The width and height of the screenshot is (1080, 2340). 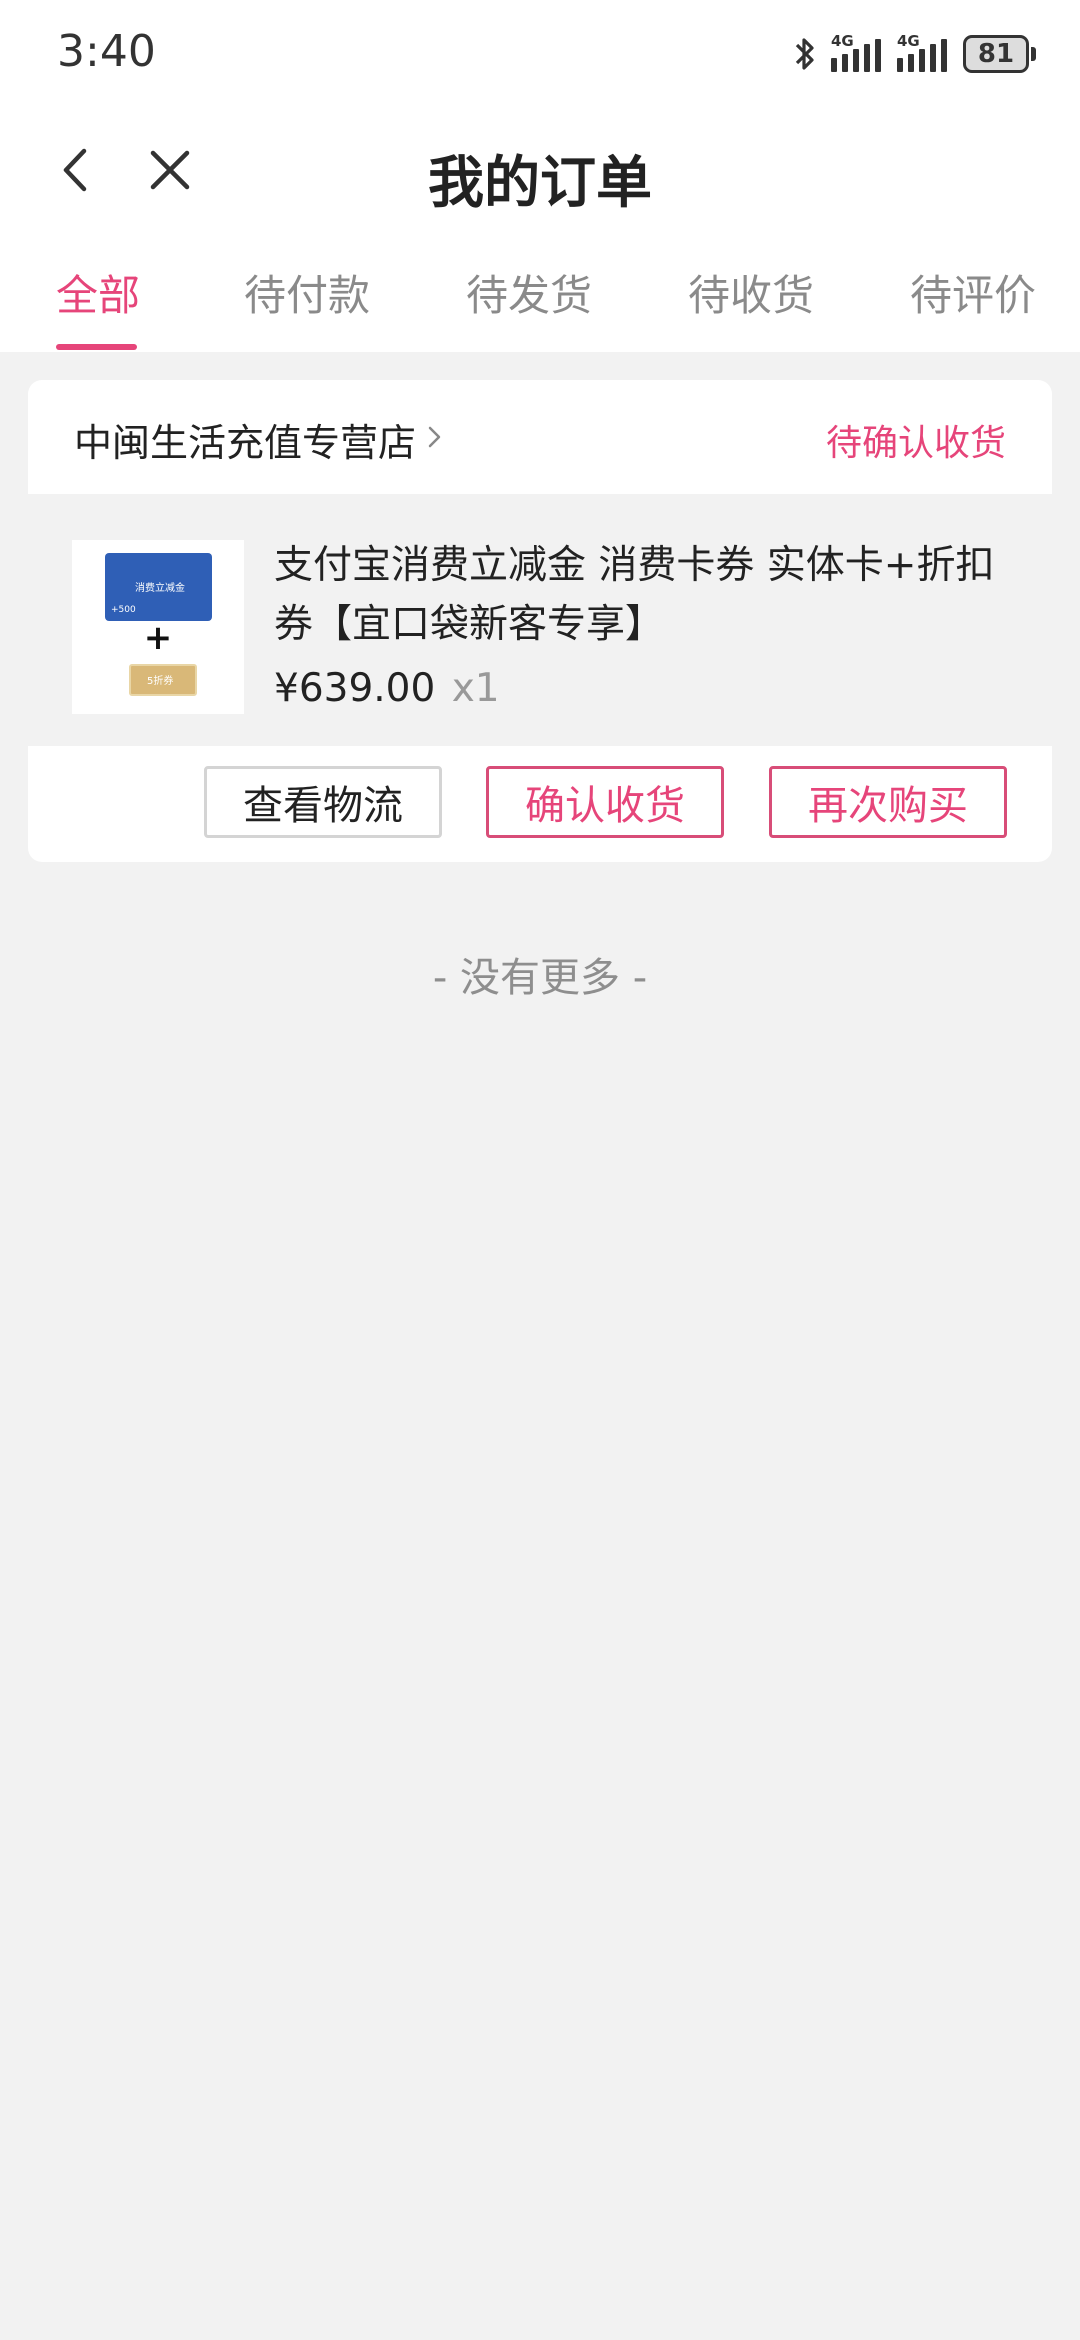 I want to click on tab-pending-shipment: 待发货, so click(x=529, y=292).